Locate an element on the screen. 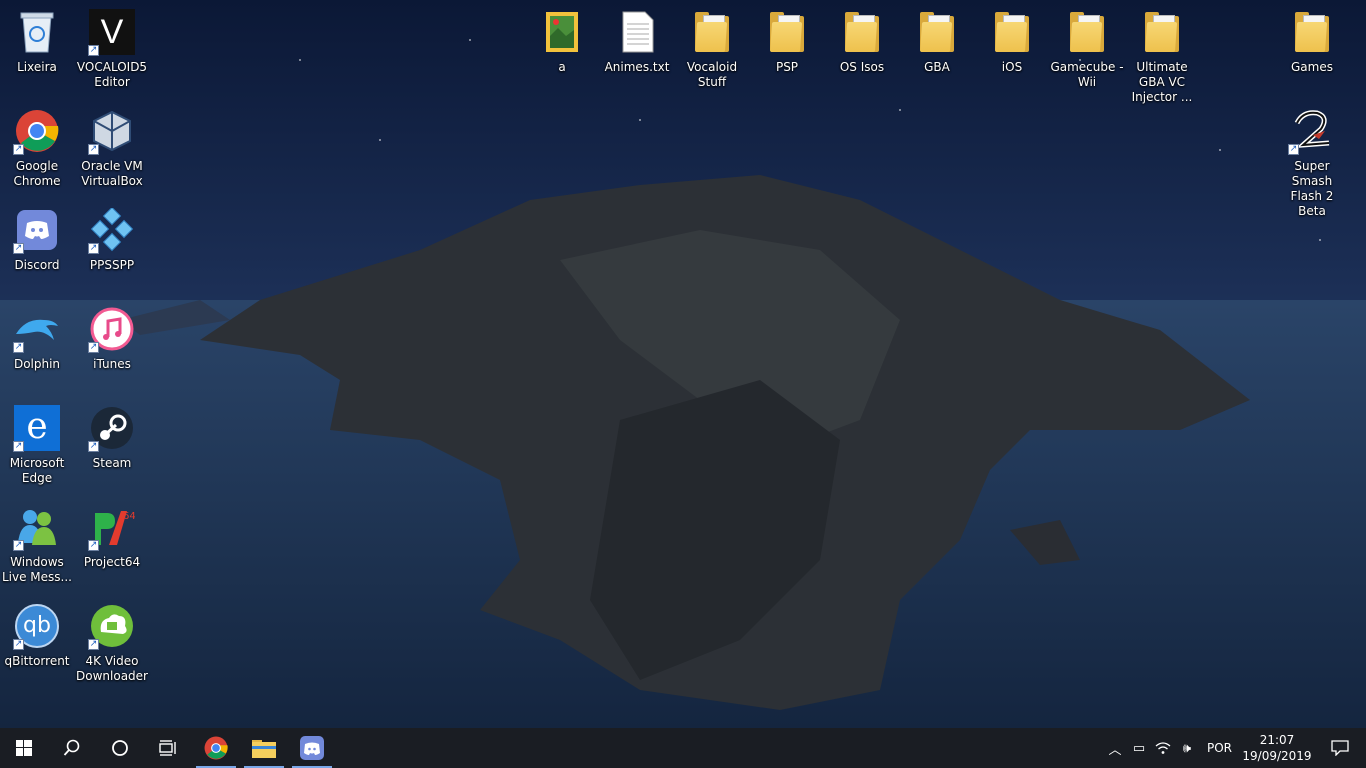 The height and width of the screenshot is (768, 1366). steam-icon: ↗ is located at coordinates (112, 428).